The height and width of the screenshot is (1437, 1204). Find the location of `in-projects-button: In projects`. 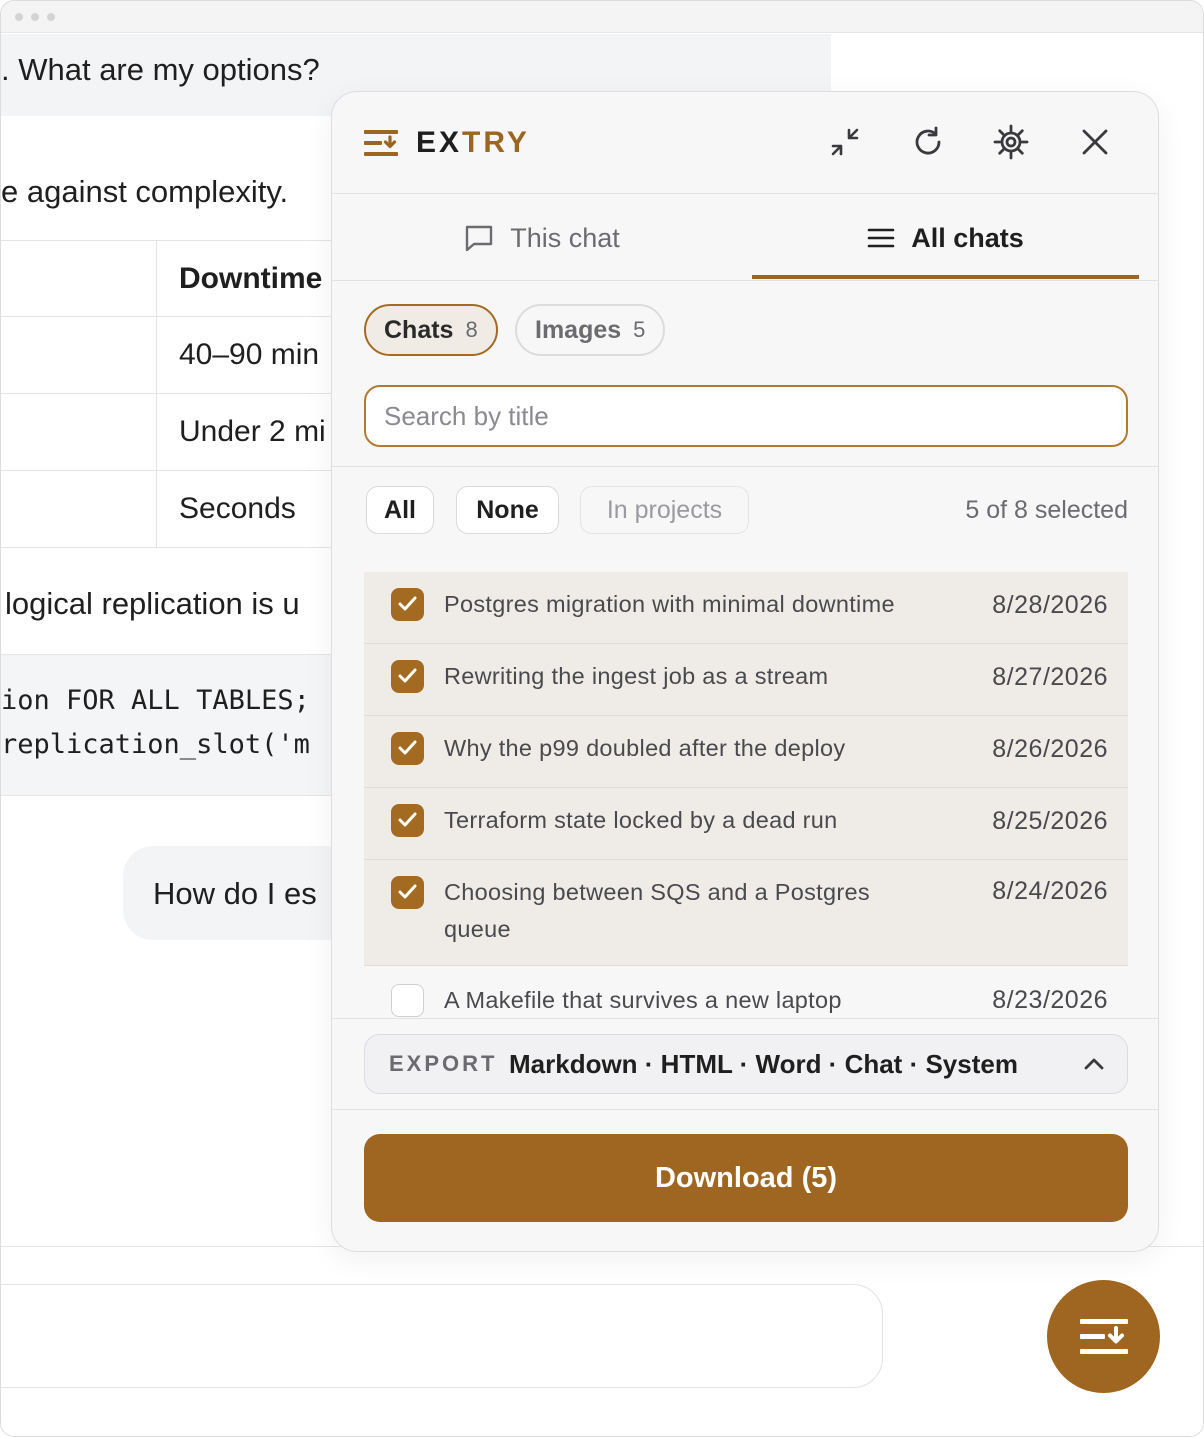

in-projects-button: In projects is located at coordinates (664, 510).